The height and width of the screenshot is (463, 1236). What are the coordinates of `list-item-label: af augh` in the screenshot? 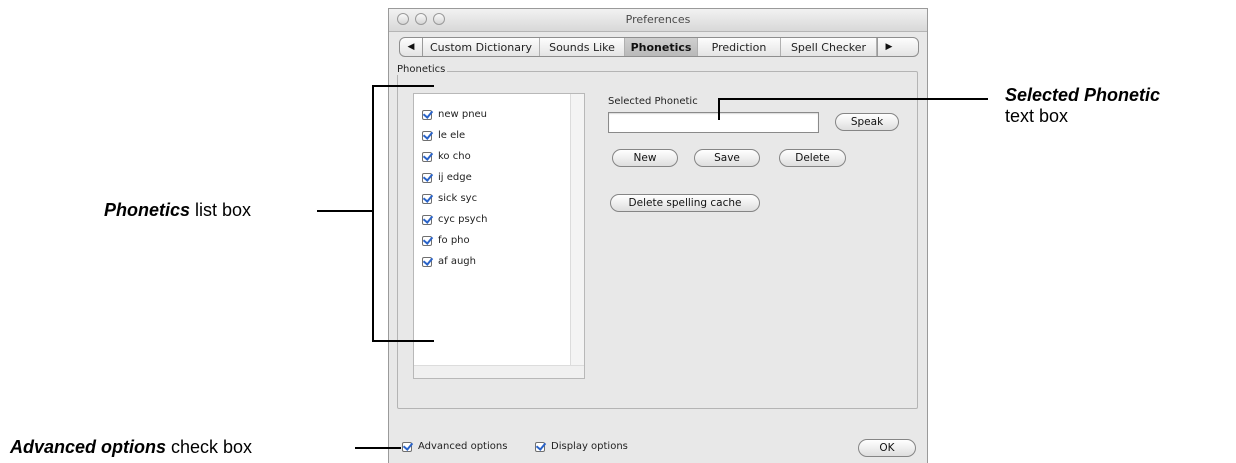 It's located at (457, 261).